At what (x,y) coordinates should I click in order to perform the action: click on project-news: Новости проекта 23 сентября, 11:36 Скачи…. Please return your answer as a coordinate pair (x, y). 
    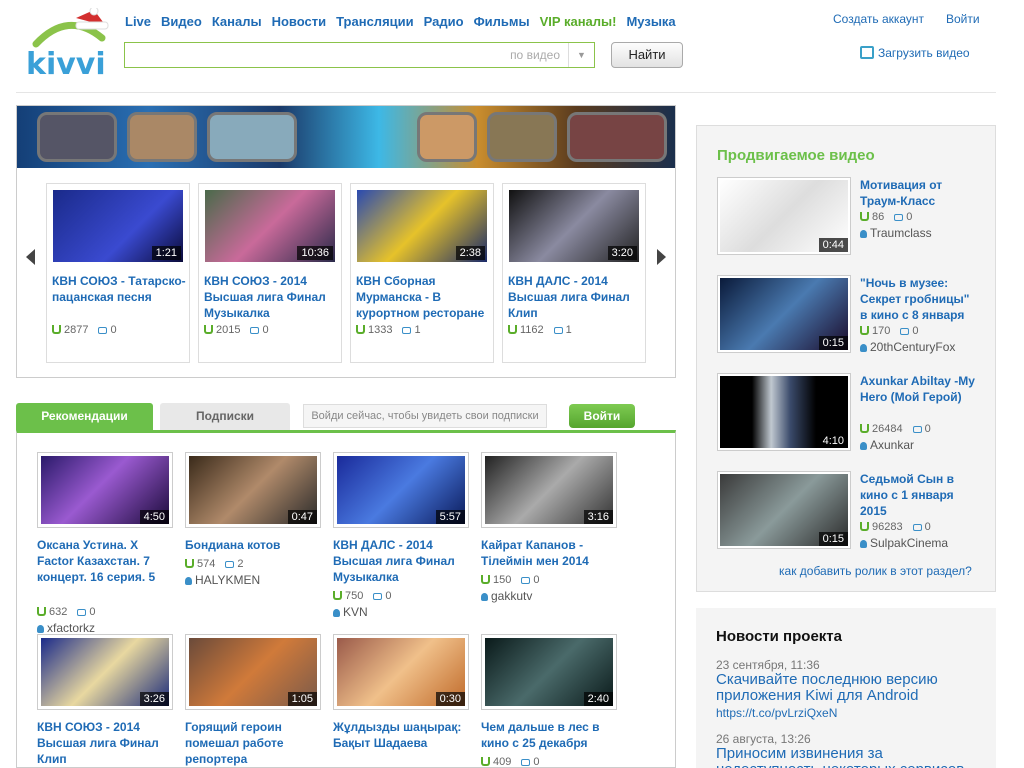
    Looking at the image, I should click on (846, 688).